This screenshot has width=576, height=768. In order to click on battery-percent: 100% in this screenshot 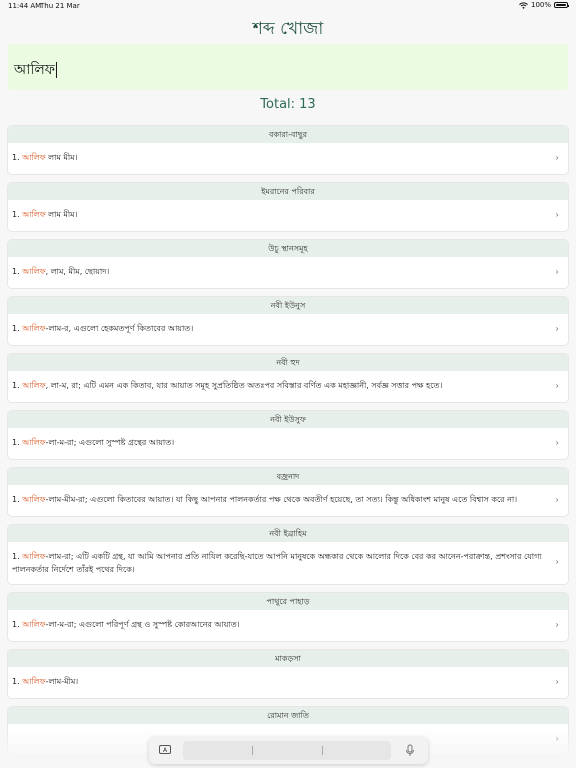, I will do `click(540, 5)`.